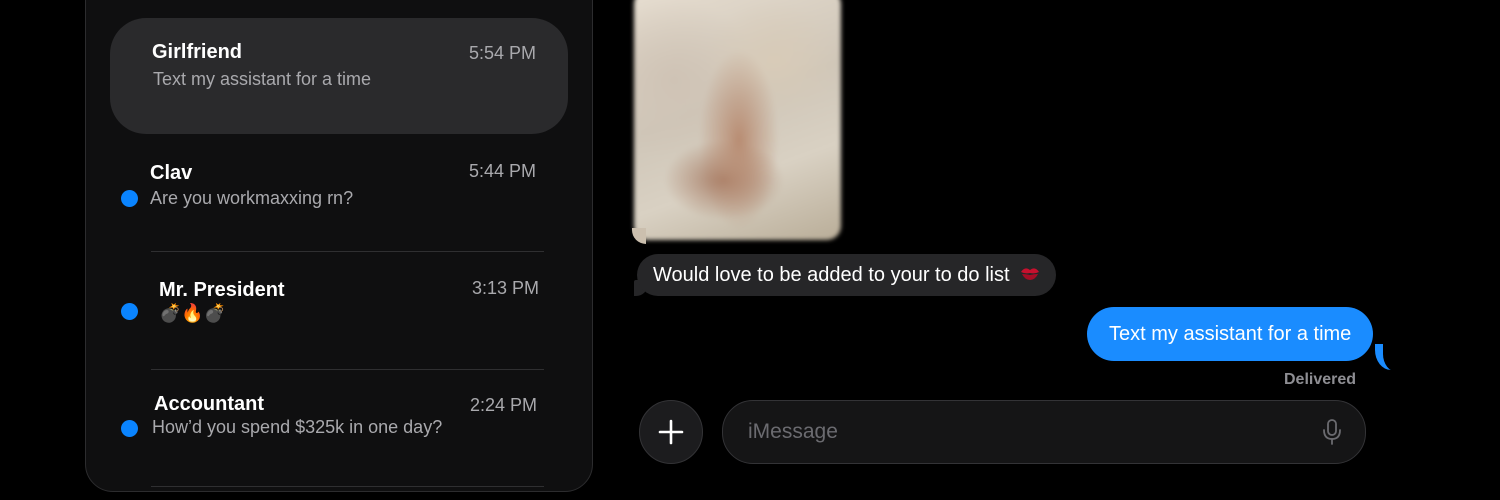  I want to click on bubble-tail, so click(639, 236).